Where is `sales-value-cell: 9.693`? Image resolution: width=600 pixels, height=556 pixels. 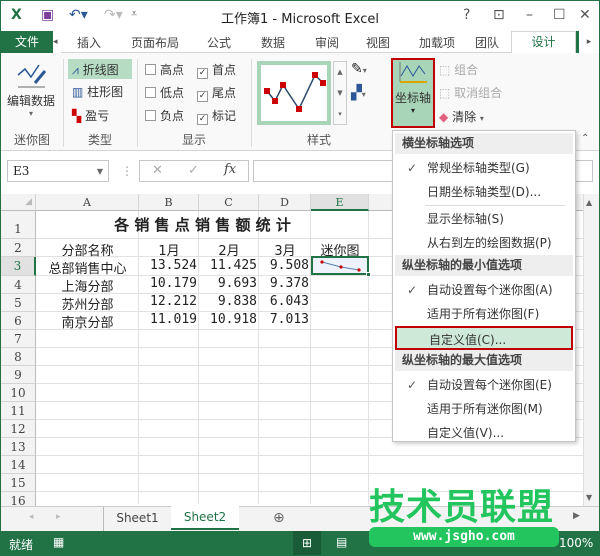
sales-value-cell: 9.693 is located at coordinates (229, 283).